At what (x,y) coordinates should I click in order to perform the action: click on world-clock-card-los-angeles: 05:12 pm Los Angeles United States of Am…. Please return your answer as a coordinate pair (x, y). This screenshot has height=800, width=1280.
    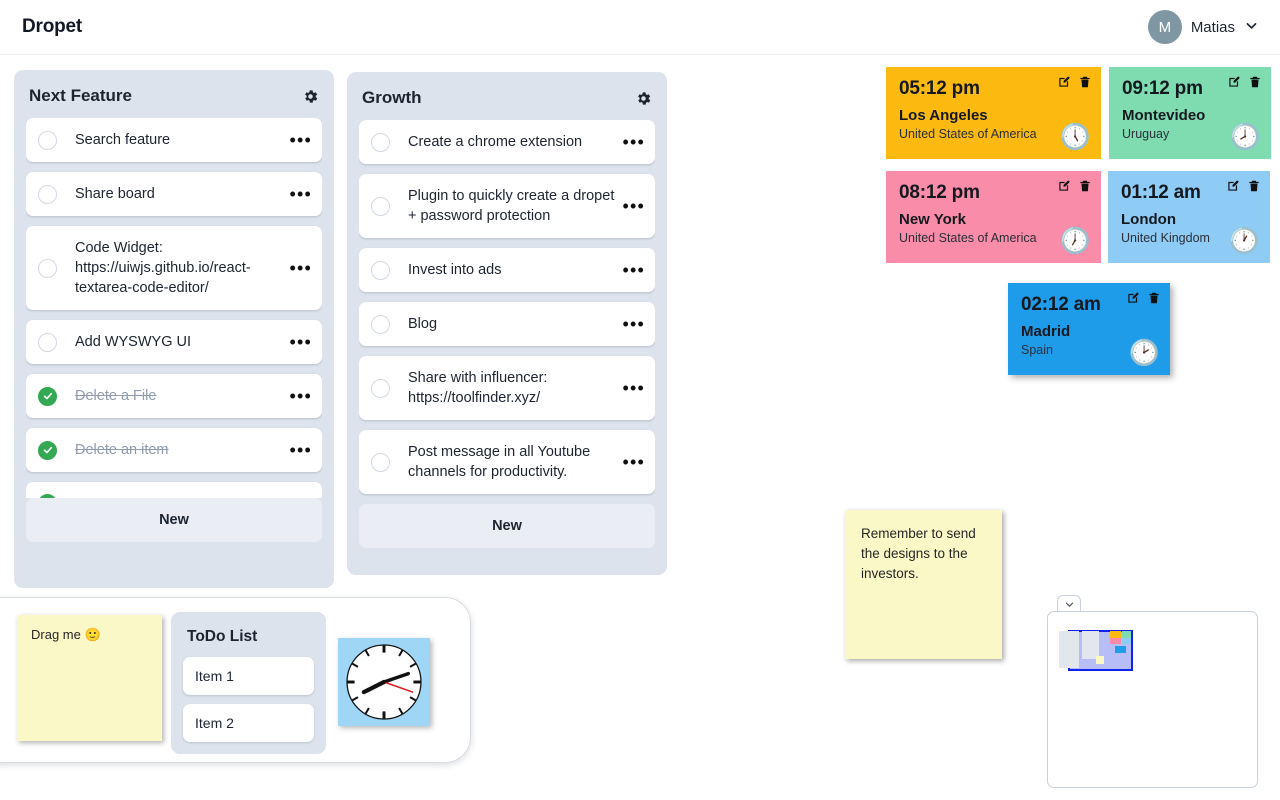
    Looking at the image, I should click on (993, 113).